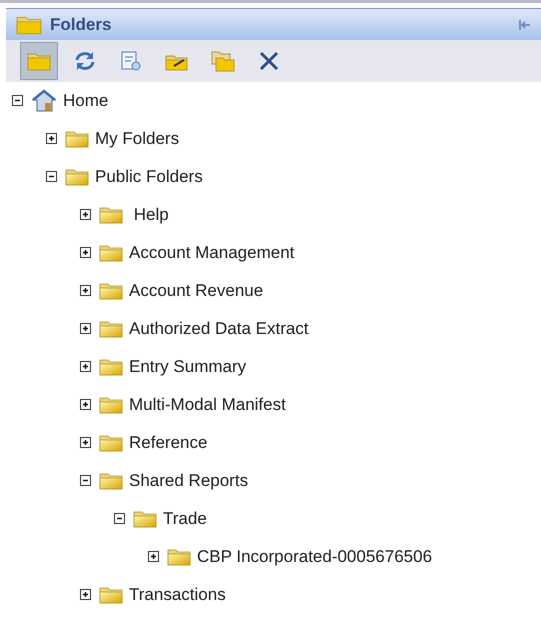  I want to click on tree-item: Reference, so click(168, 443).